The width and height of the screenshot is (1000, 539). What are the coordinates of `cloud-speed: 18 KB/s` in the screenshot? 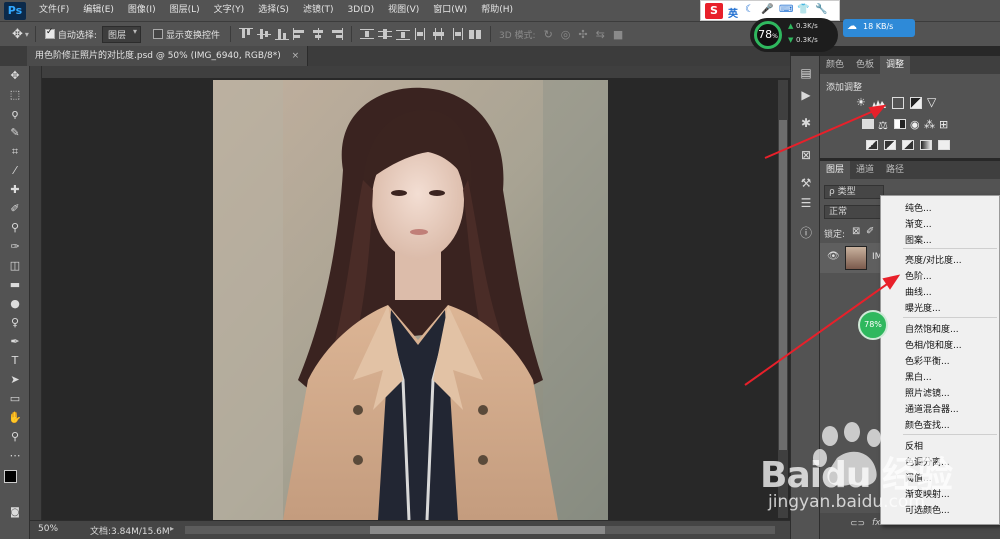 It's located at (878, 26).